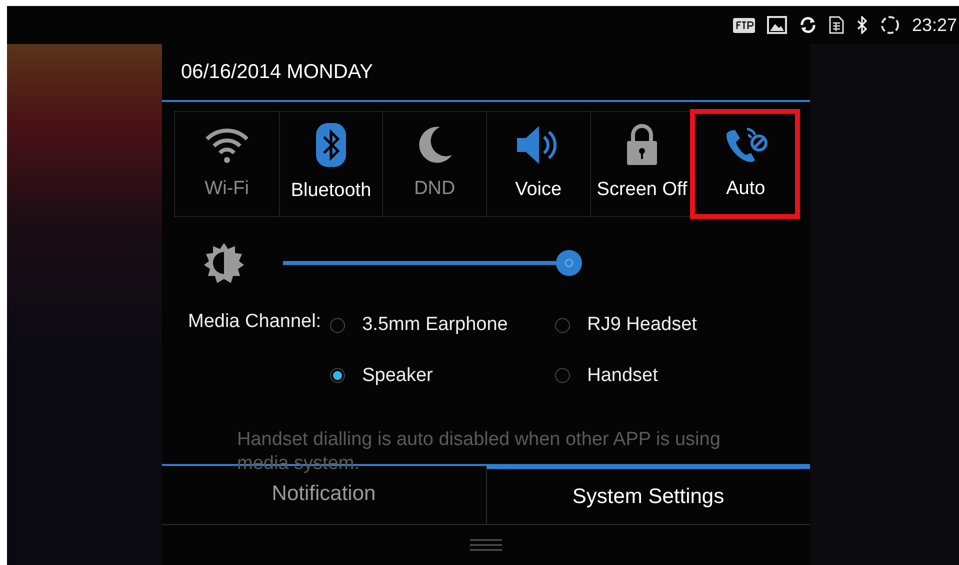  I want to click on brightness-icon, so click(224, 263).